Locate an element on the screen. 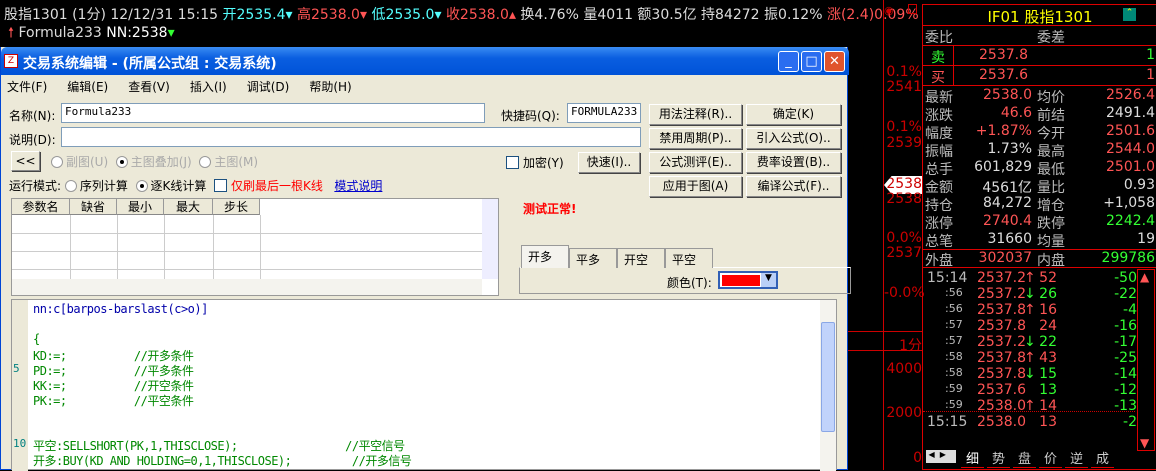 This screenshot has height=471, width=1156. column-header: 缺省 is located at coordinates (93, 207).